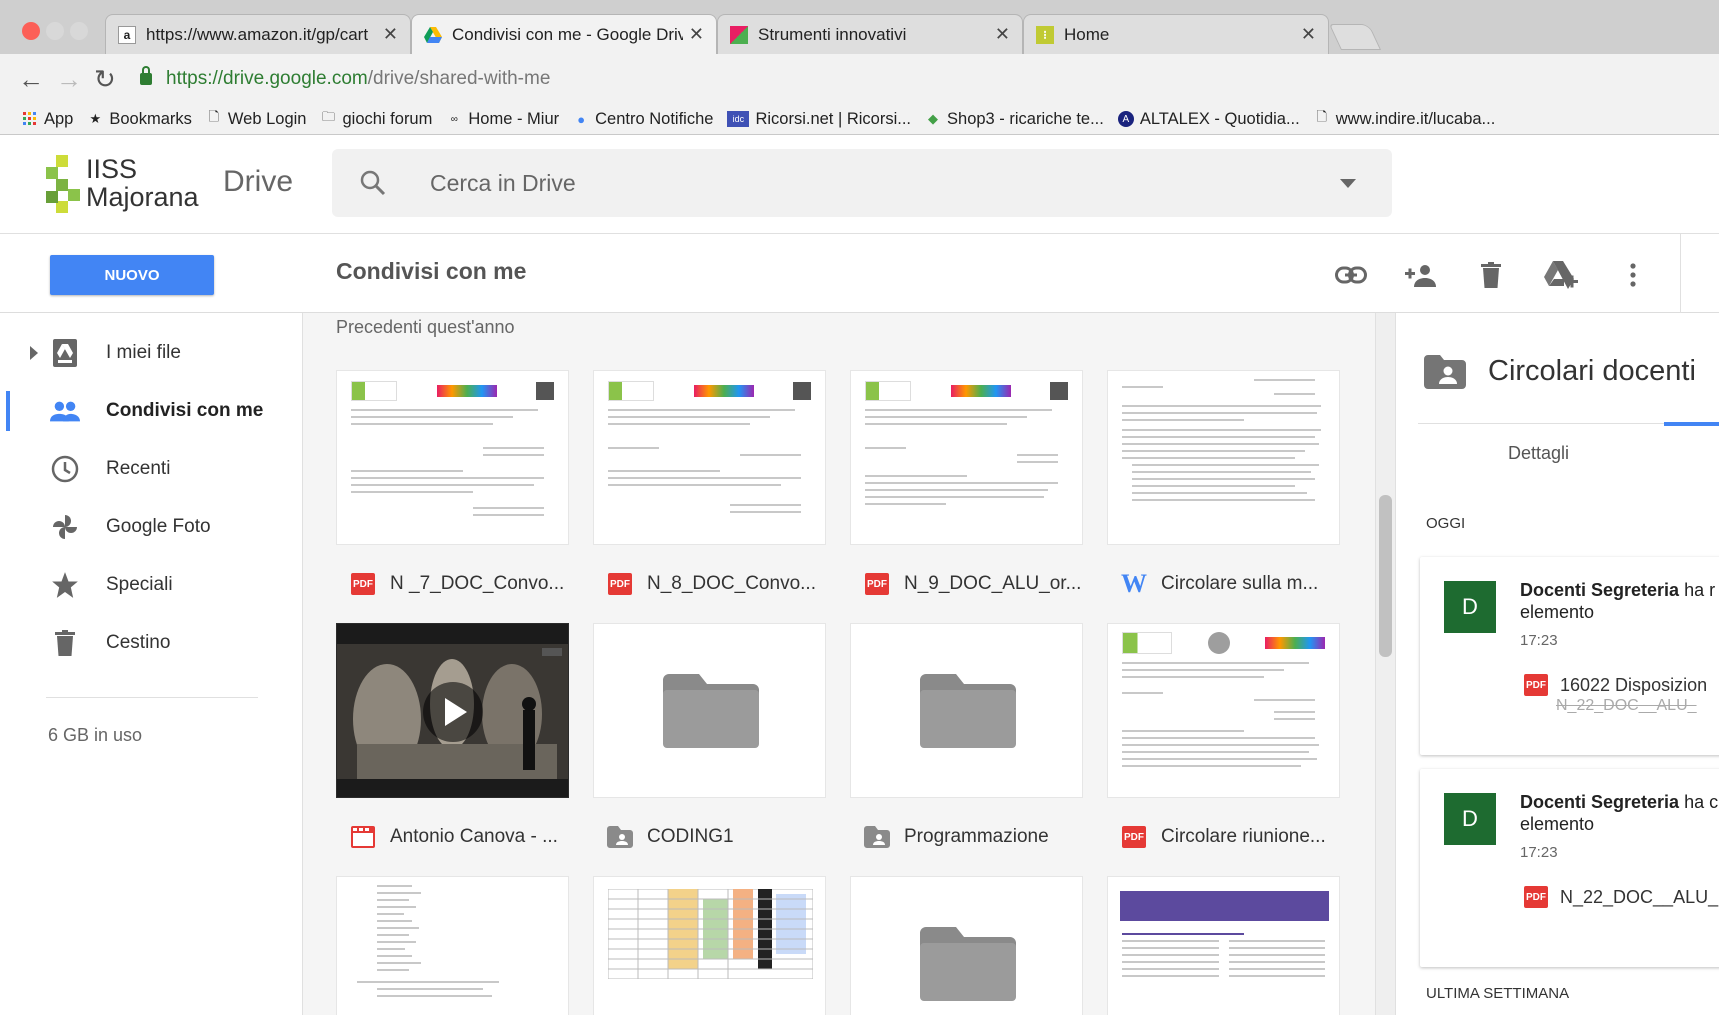  I want to click on site-icon, so click(739, 34).